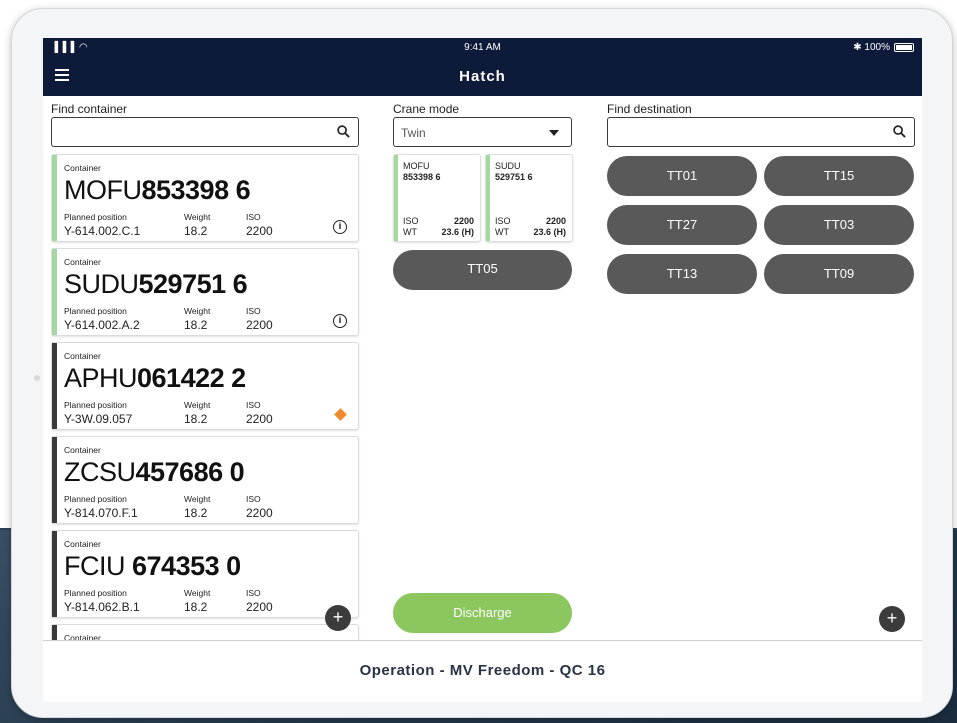 The width and height of the screenshot is (957, 723). What do you see at coordinates (892, 619) in the screenshot?
I see `add-destination-button: +` at bounding box center [892, 619].